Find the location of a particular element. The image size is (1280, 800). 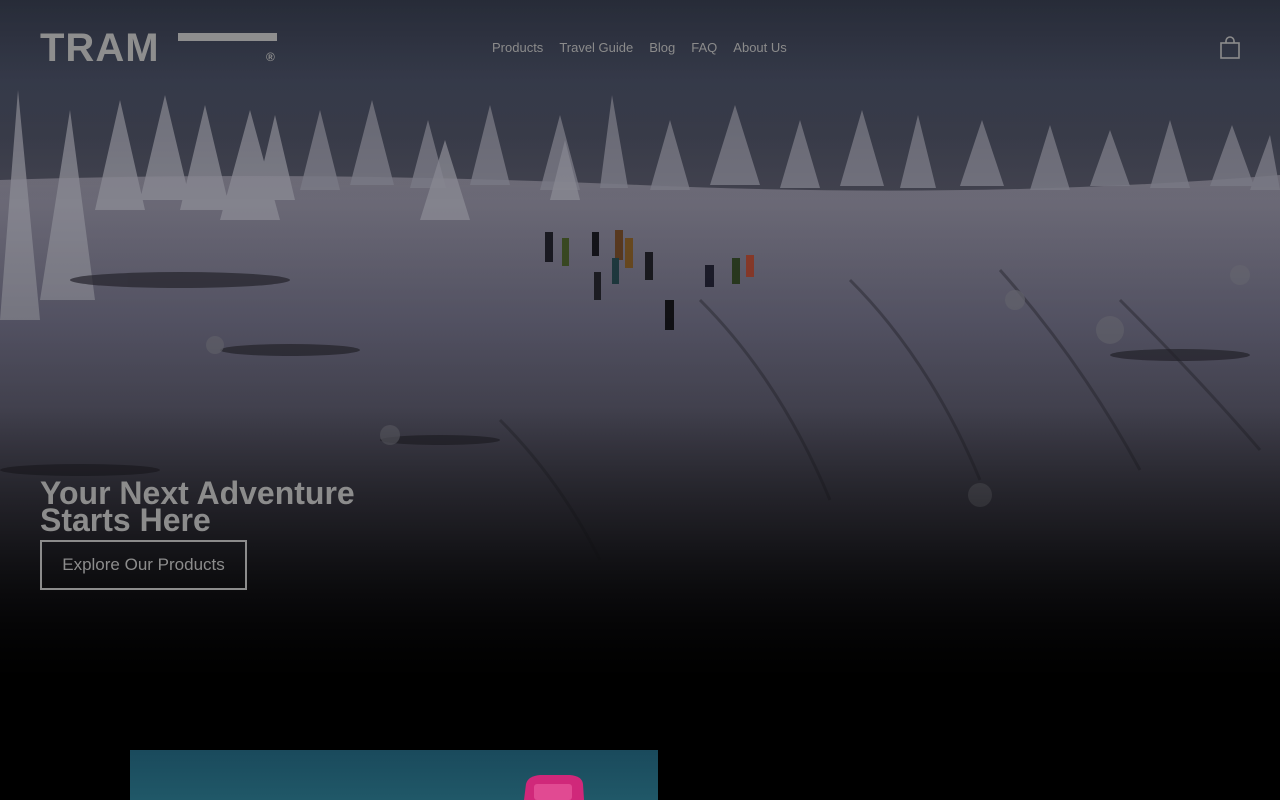

brand-name: TRAM is located at coordinates (100, 48).